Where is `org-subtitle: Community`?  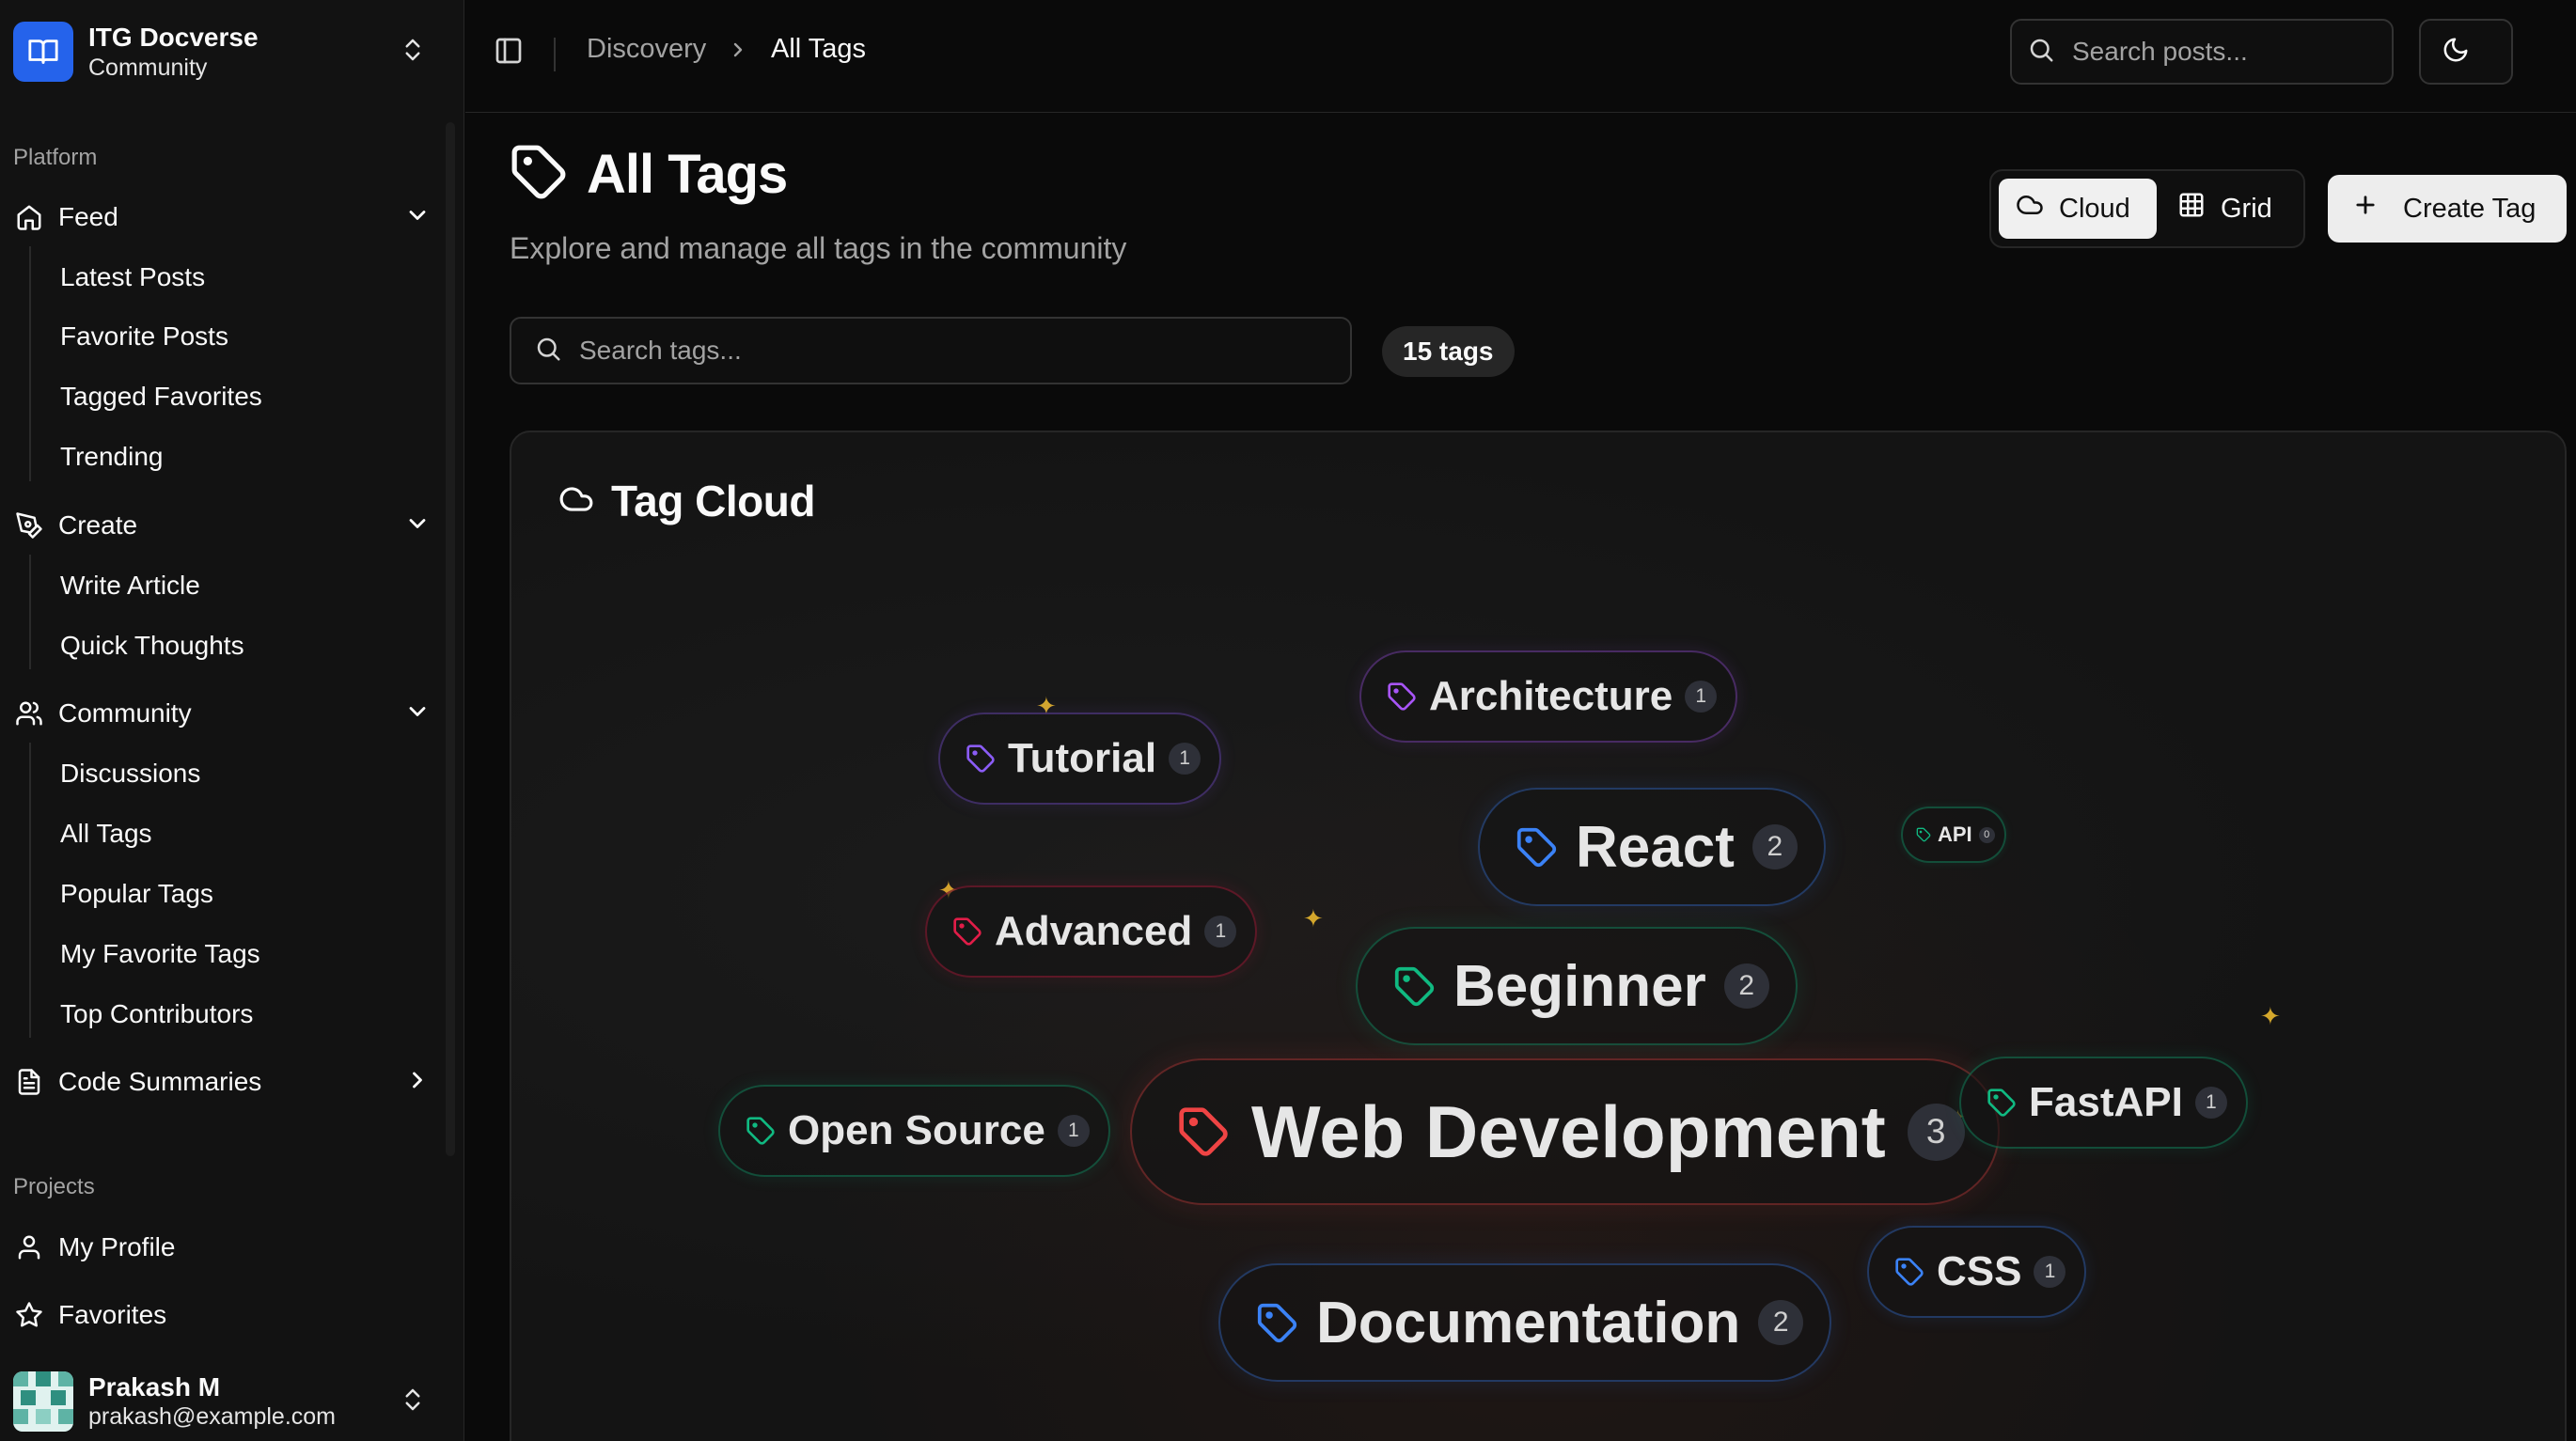 org-subtitle: Community is located at coordinates (148, 68).